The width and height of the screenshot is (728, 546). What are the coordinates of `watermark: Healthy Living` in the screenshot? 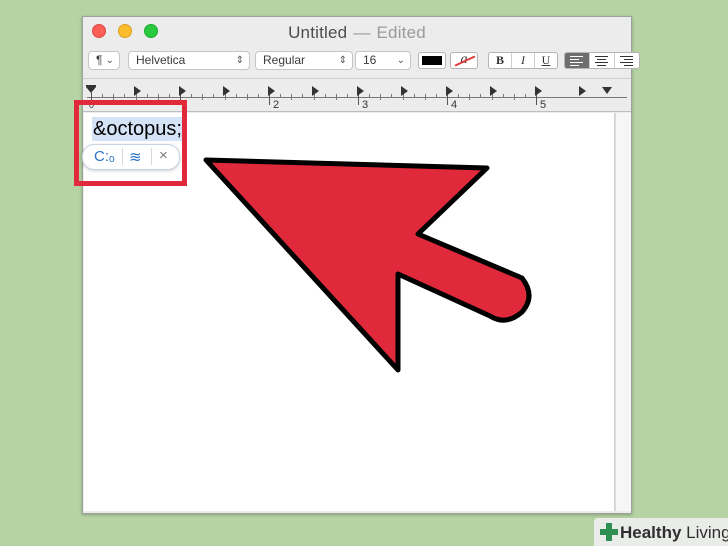 It's located at (661, 532).